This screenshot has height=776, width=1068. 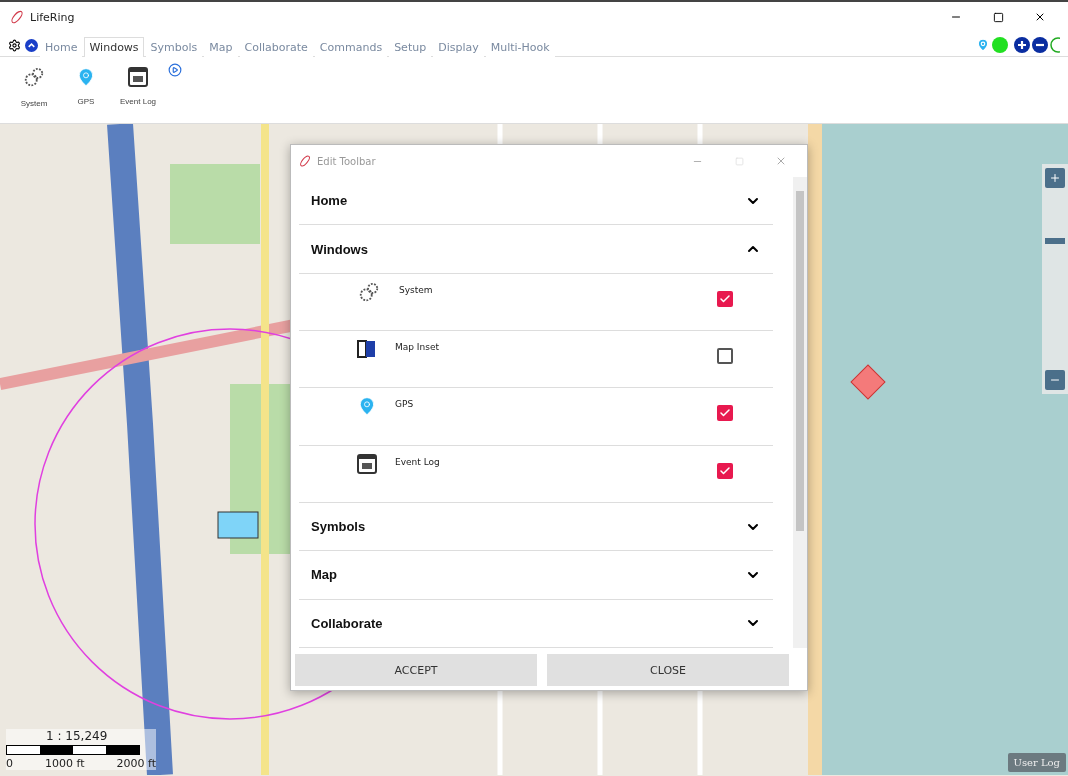 I want to click on collapse-icon, so click(x=31, y=45).